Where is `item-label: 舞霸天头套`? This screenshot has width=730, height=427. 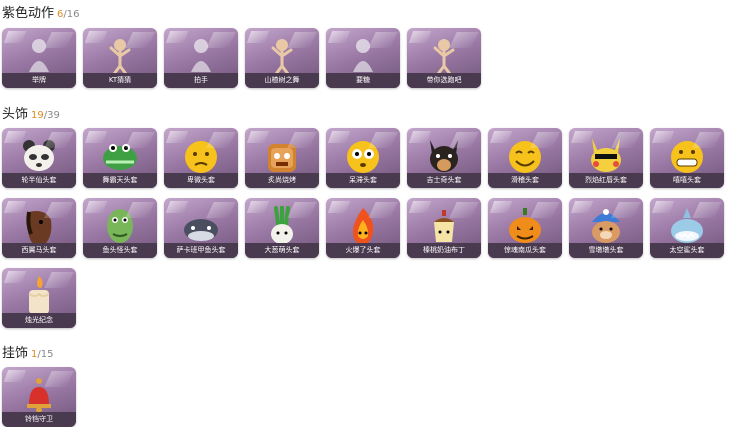 item-label: 舞霸天头套 is located at coordinates (120, 180).